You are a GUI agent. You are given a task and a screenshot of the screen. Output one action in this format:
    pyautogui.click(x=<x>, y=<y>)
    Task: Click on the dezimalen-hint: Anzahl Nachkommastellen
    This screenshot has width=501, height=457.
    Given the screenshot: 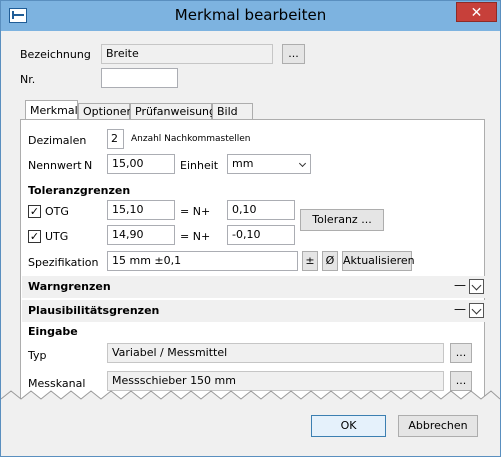 What is the action you would take?
    pyautogui.click(x=191, y=139)
    